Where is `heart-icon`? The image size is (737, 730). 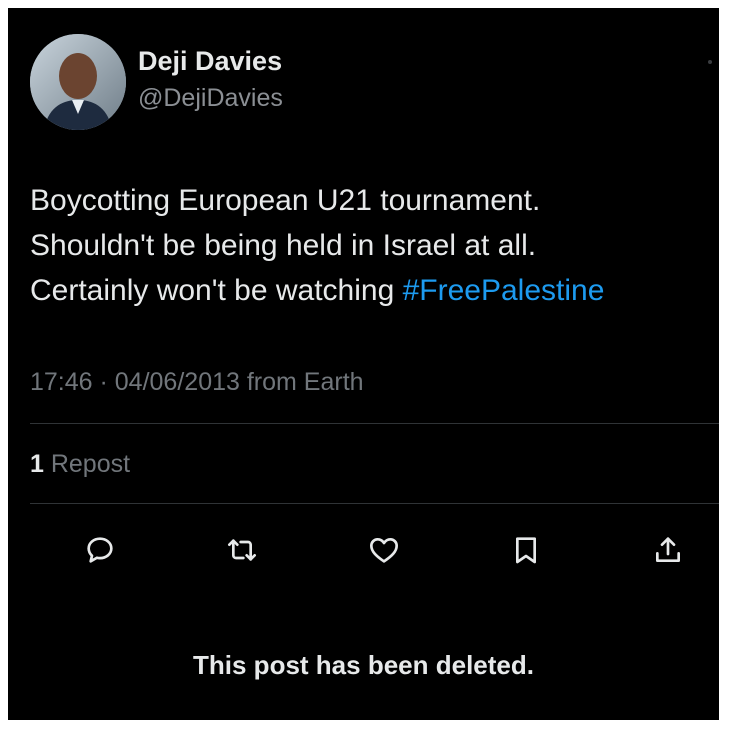
heart-icon is located at coordinates (384, 550).